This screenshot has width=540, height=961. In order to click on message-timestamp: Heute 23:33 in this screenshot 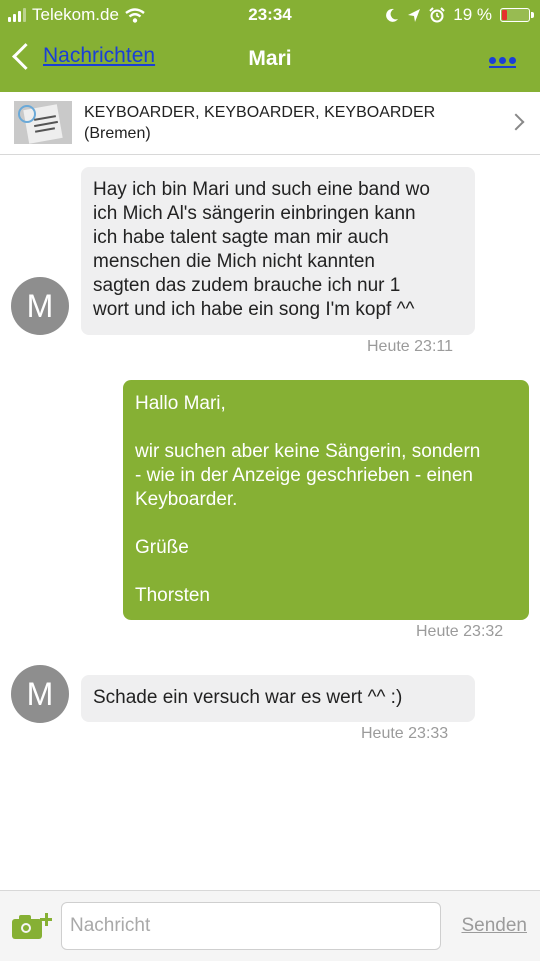, I will do `click(405, 733)`.